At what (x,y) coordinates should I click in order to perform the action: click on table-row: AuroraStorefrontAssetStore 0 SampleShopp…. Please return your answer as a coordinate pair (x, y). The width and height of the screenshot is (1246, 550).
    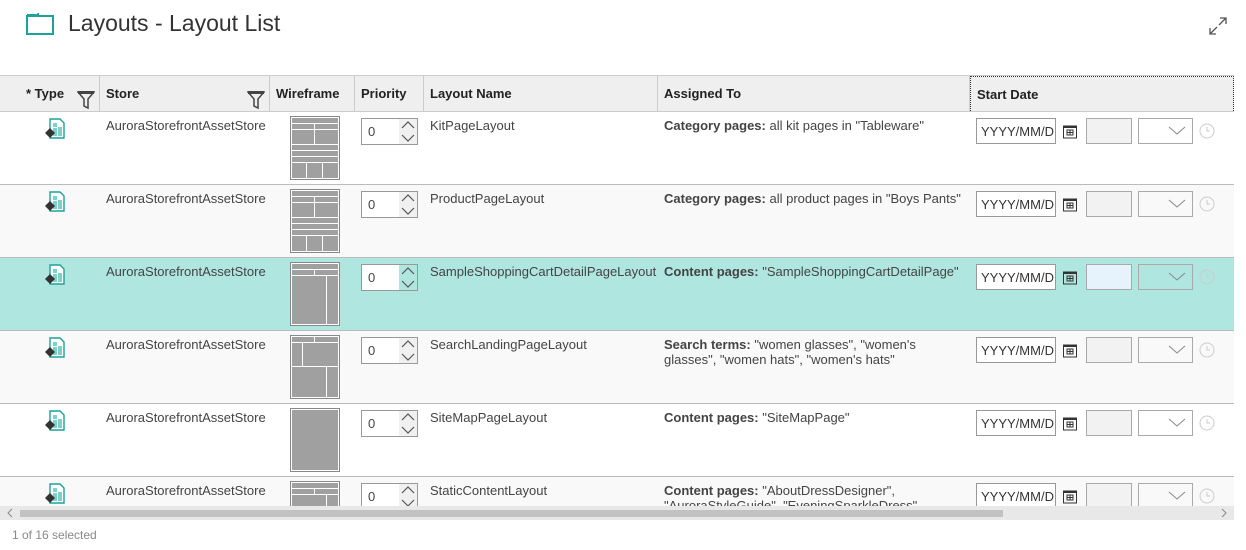
    Looking at the image, I should click on (617, 294).